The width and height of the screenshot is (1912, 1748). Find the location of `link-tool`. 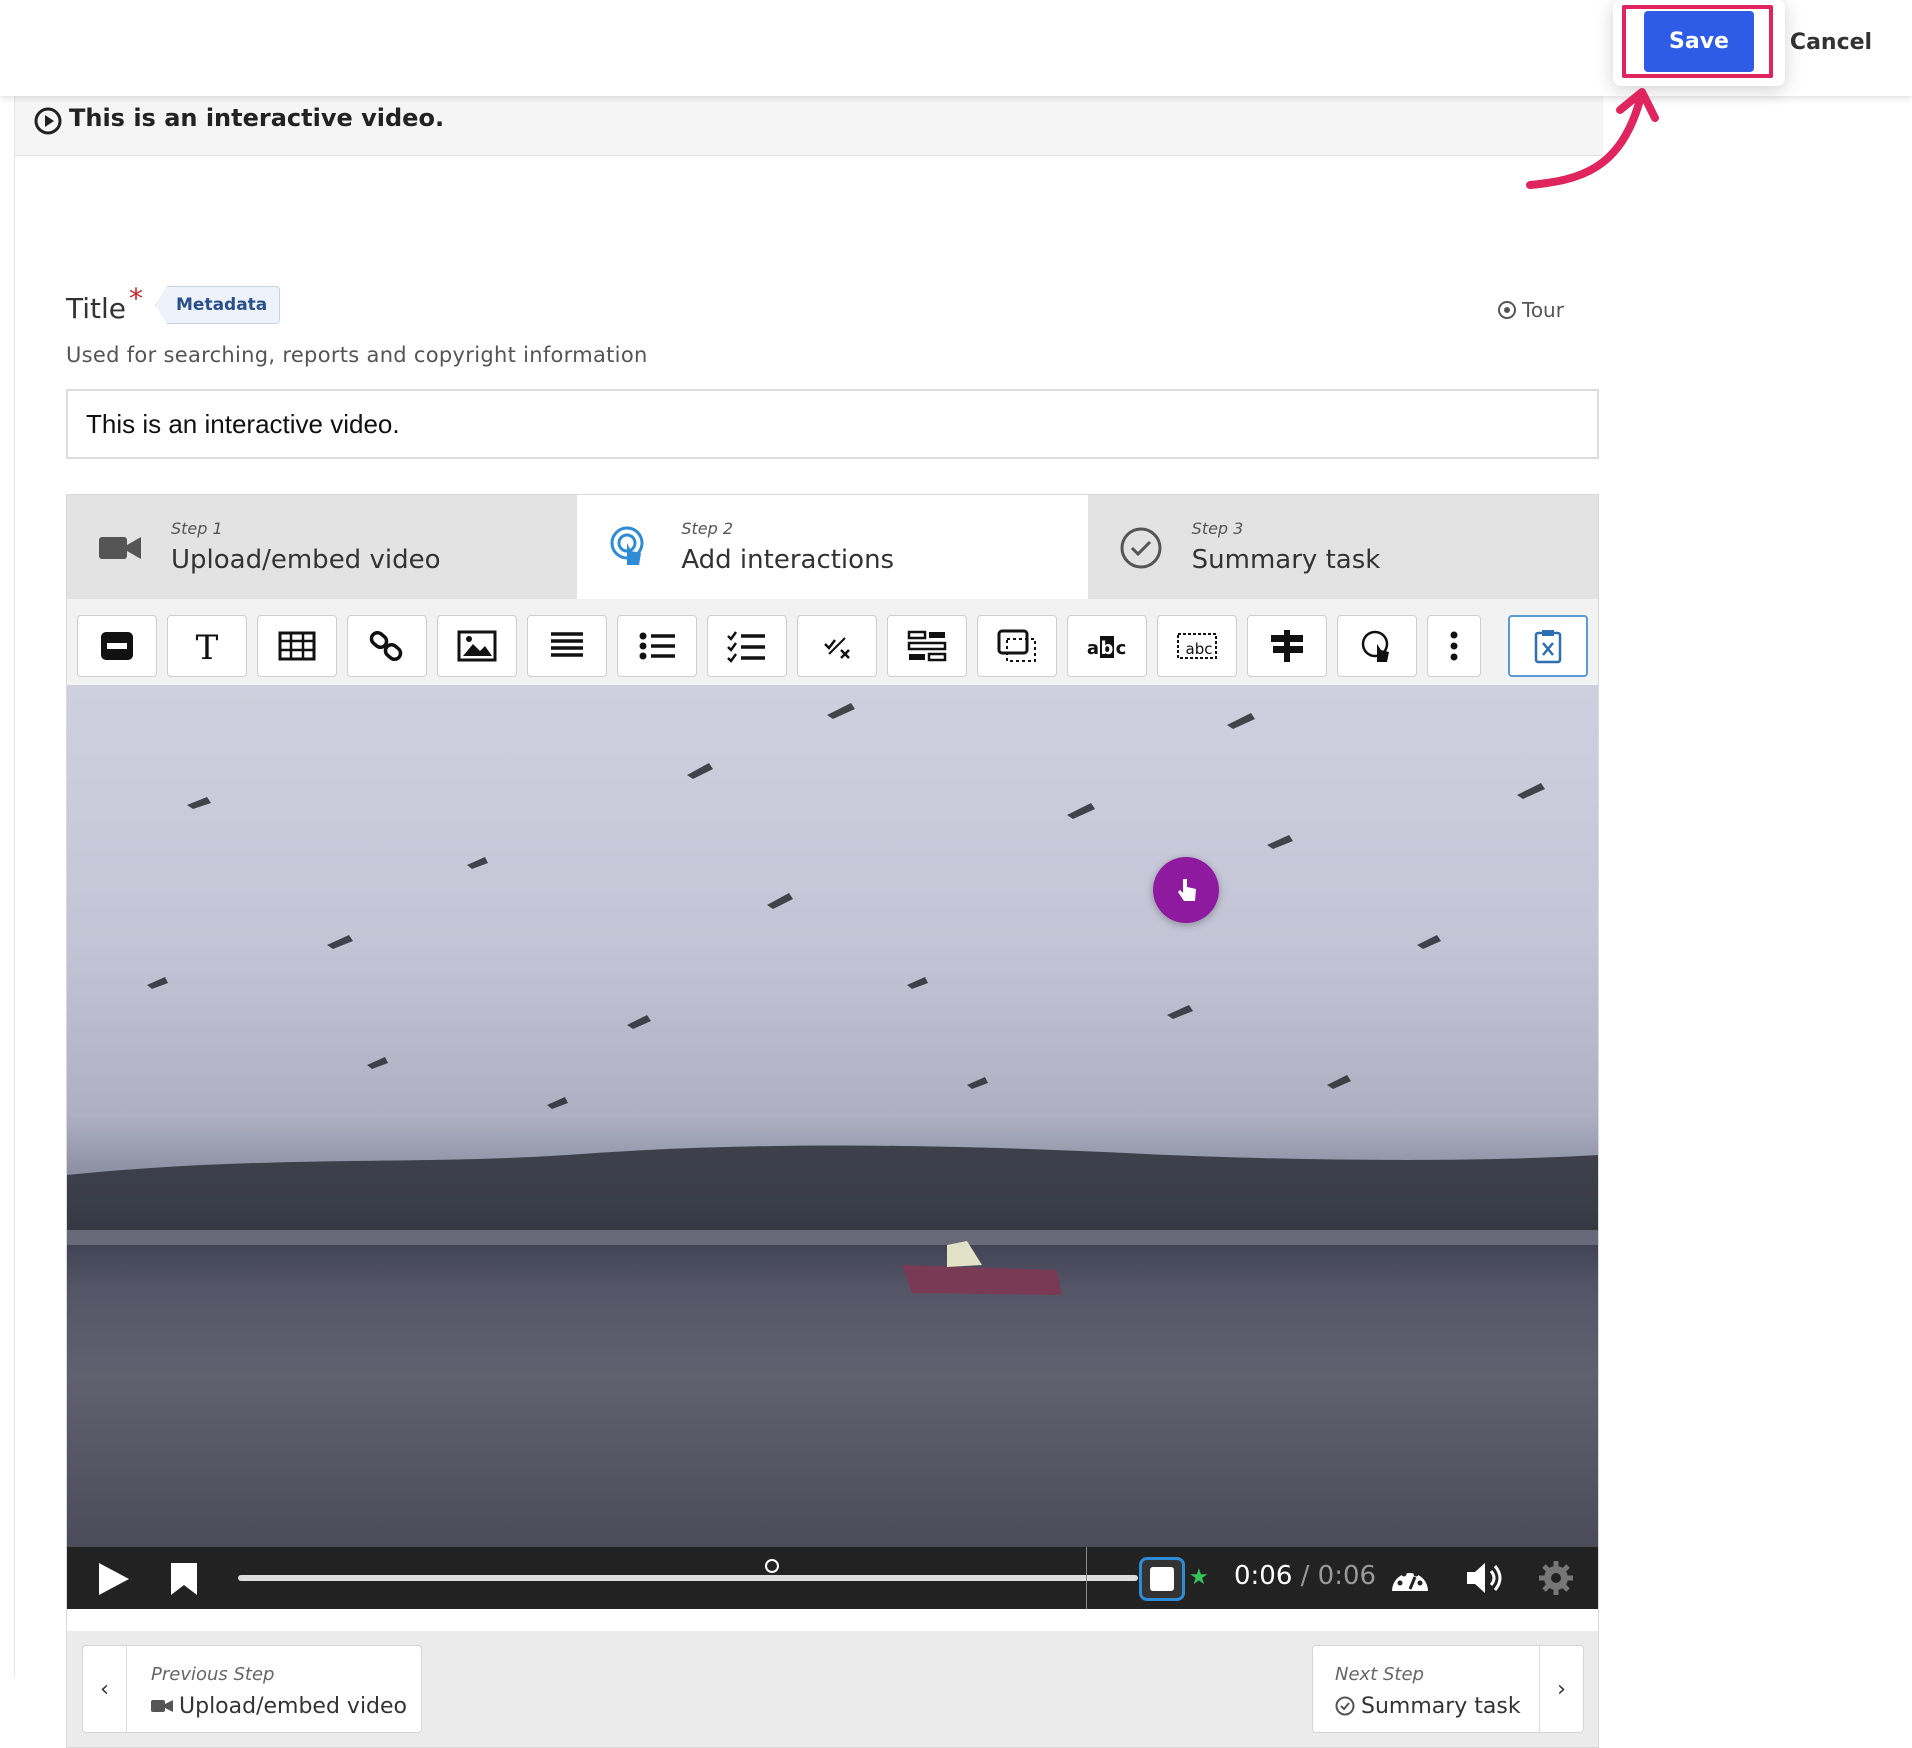

link-tool is located at coordinates (387, 646).